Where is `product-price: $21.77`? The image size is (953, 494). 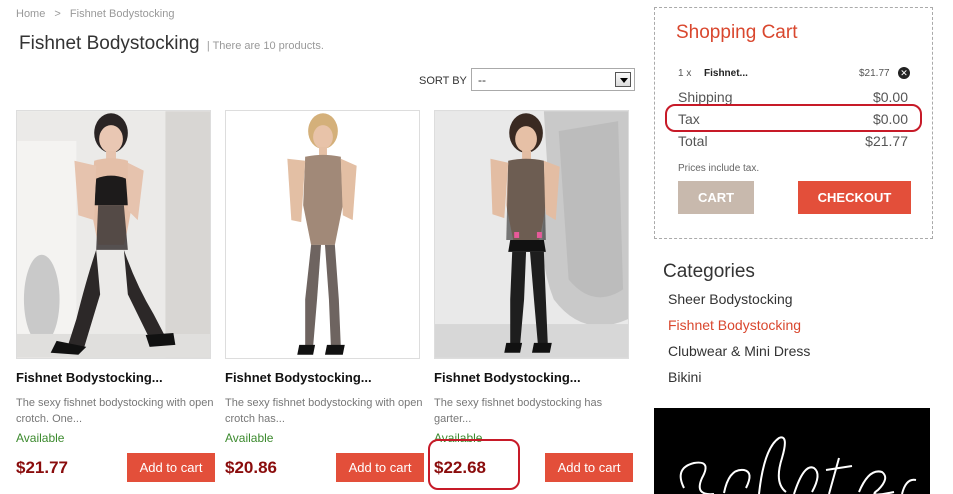 product-price: $21.77 is located at coordinates (42, 467).